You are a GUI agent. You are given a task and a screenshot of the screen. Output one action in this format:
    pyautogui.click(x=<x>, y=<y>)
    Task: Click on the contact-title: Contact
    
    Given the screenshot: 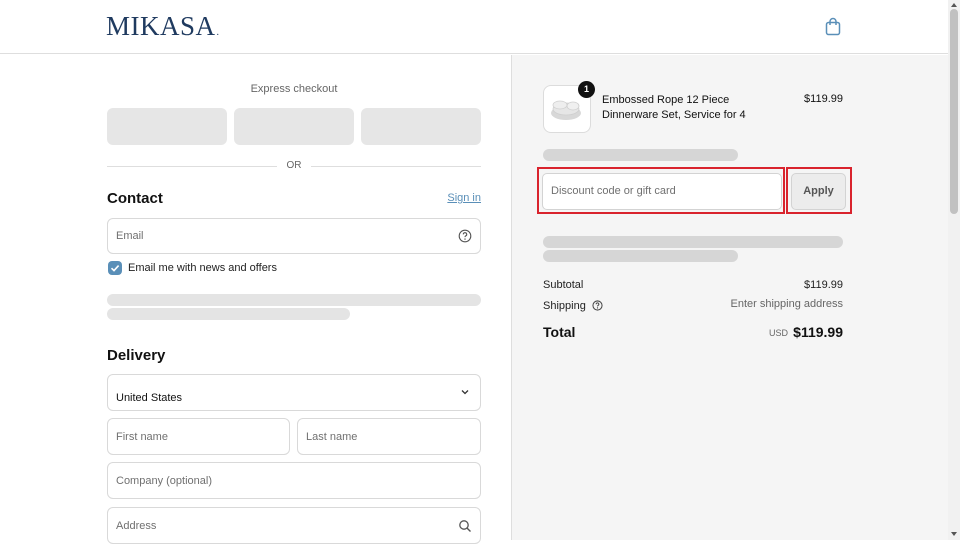 What is the action you would take?
    pyautogui.click(x=135, y=198)
    